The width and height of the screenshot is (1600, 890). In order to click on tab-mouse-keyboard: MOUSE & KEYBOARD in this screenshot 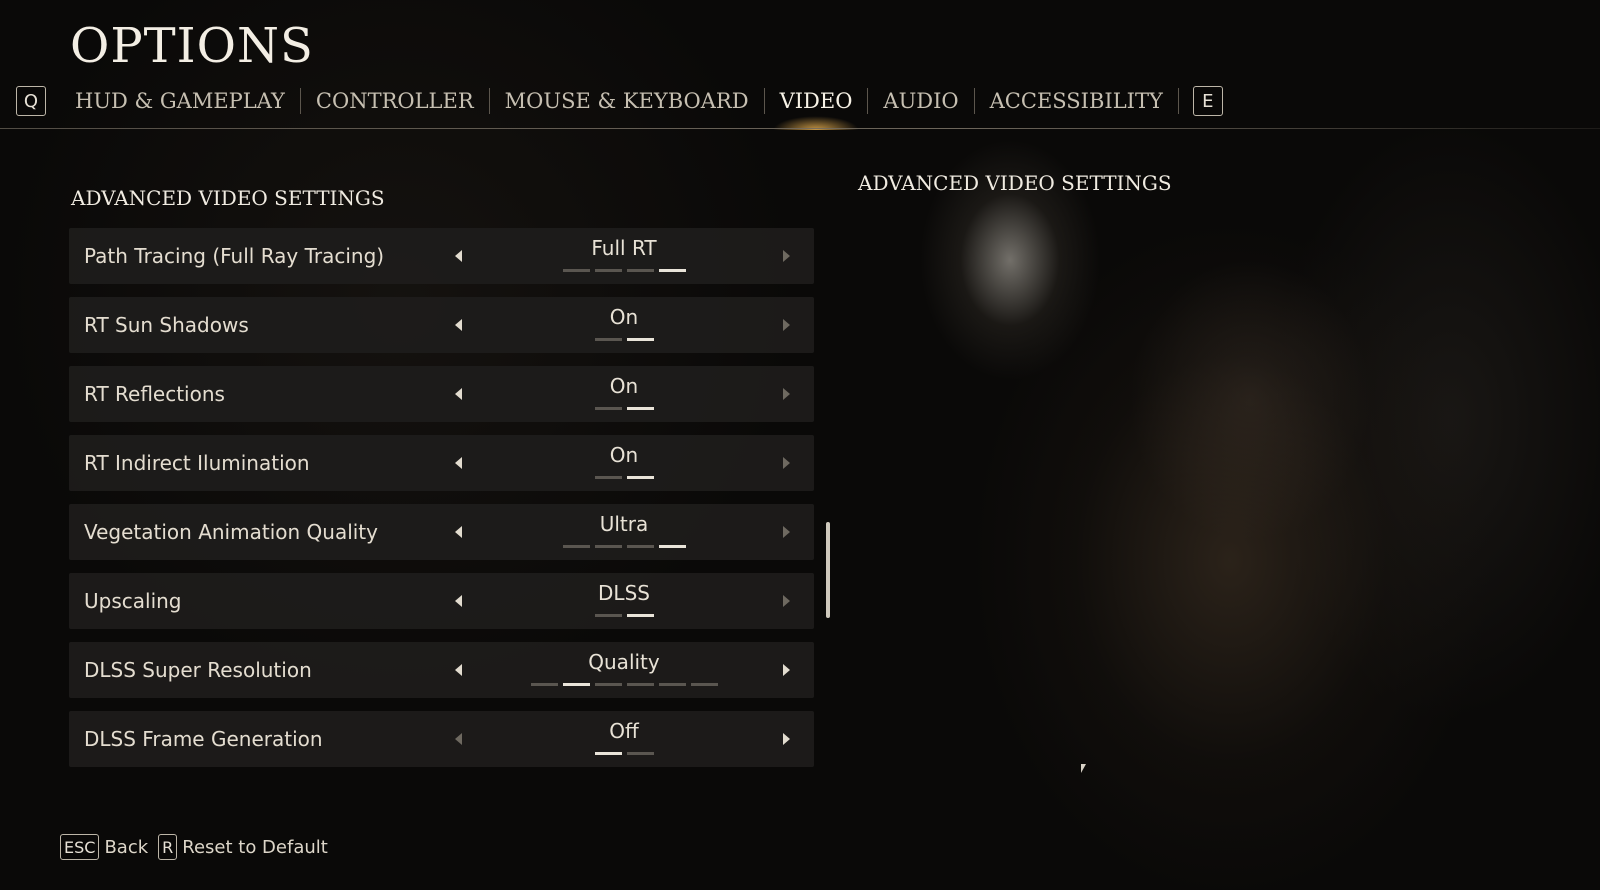, I will do `click(627, 101)`.